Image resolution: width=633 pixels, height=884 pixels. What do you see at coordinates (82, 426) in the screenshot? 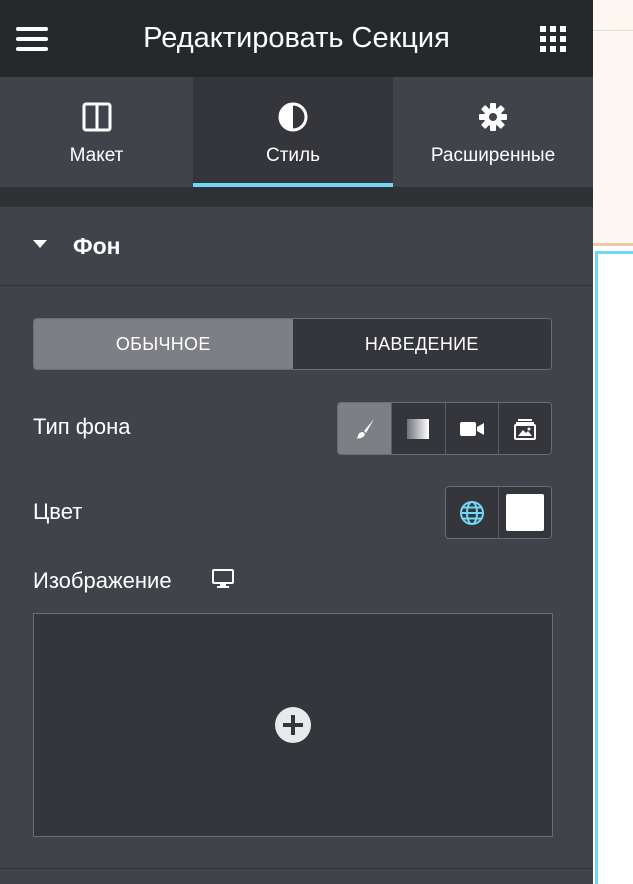
I see `background-type-label: Тип фона` at bounding box center [82, 426].